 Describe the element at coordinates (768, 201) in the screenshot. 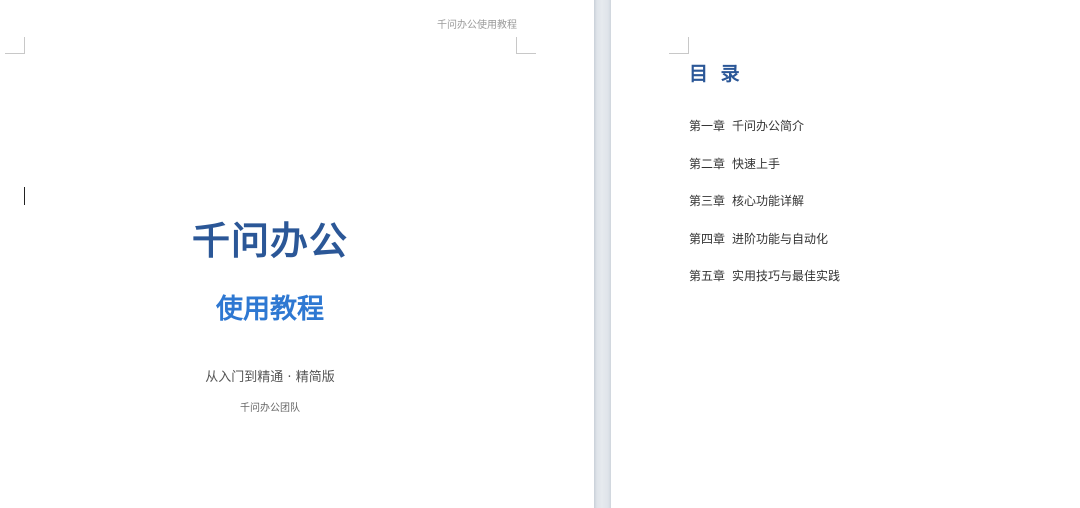

I see `toc-chapter-name: 核心功能详解` at that location.